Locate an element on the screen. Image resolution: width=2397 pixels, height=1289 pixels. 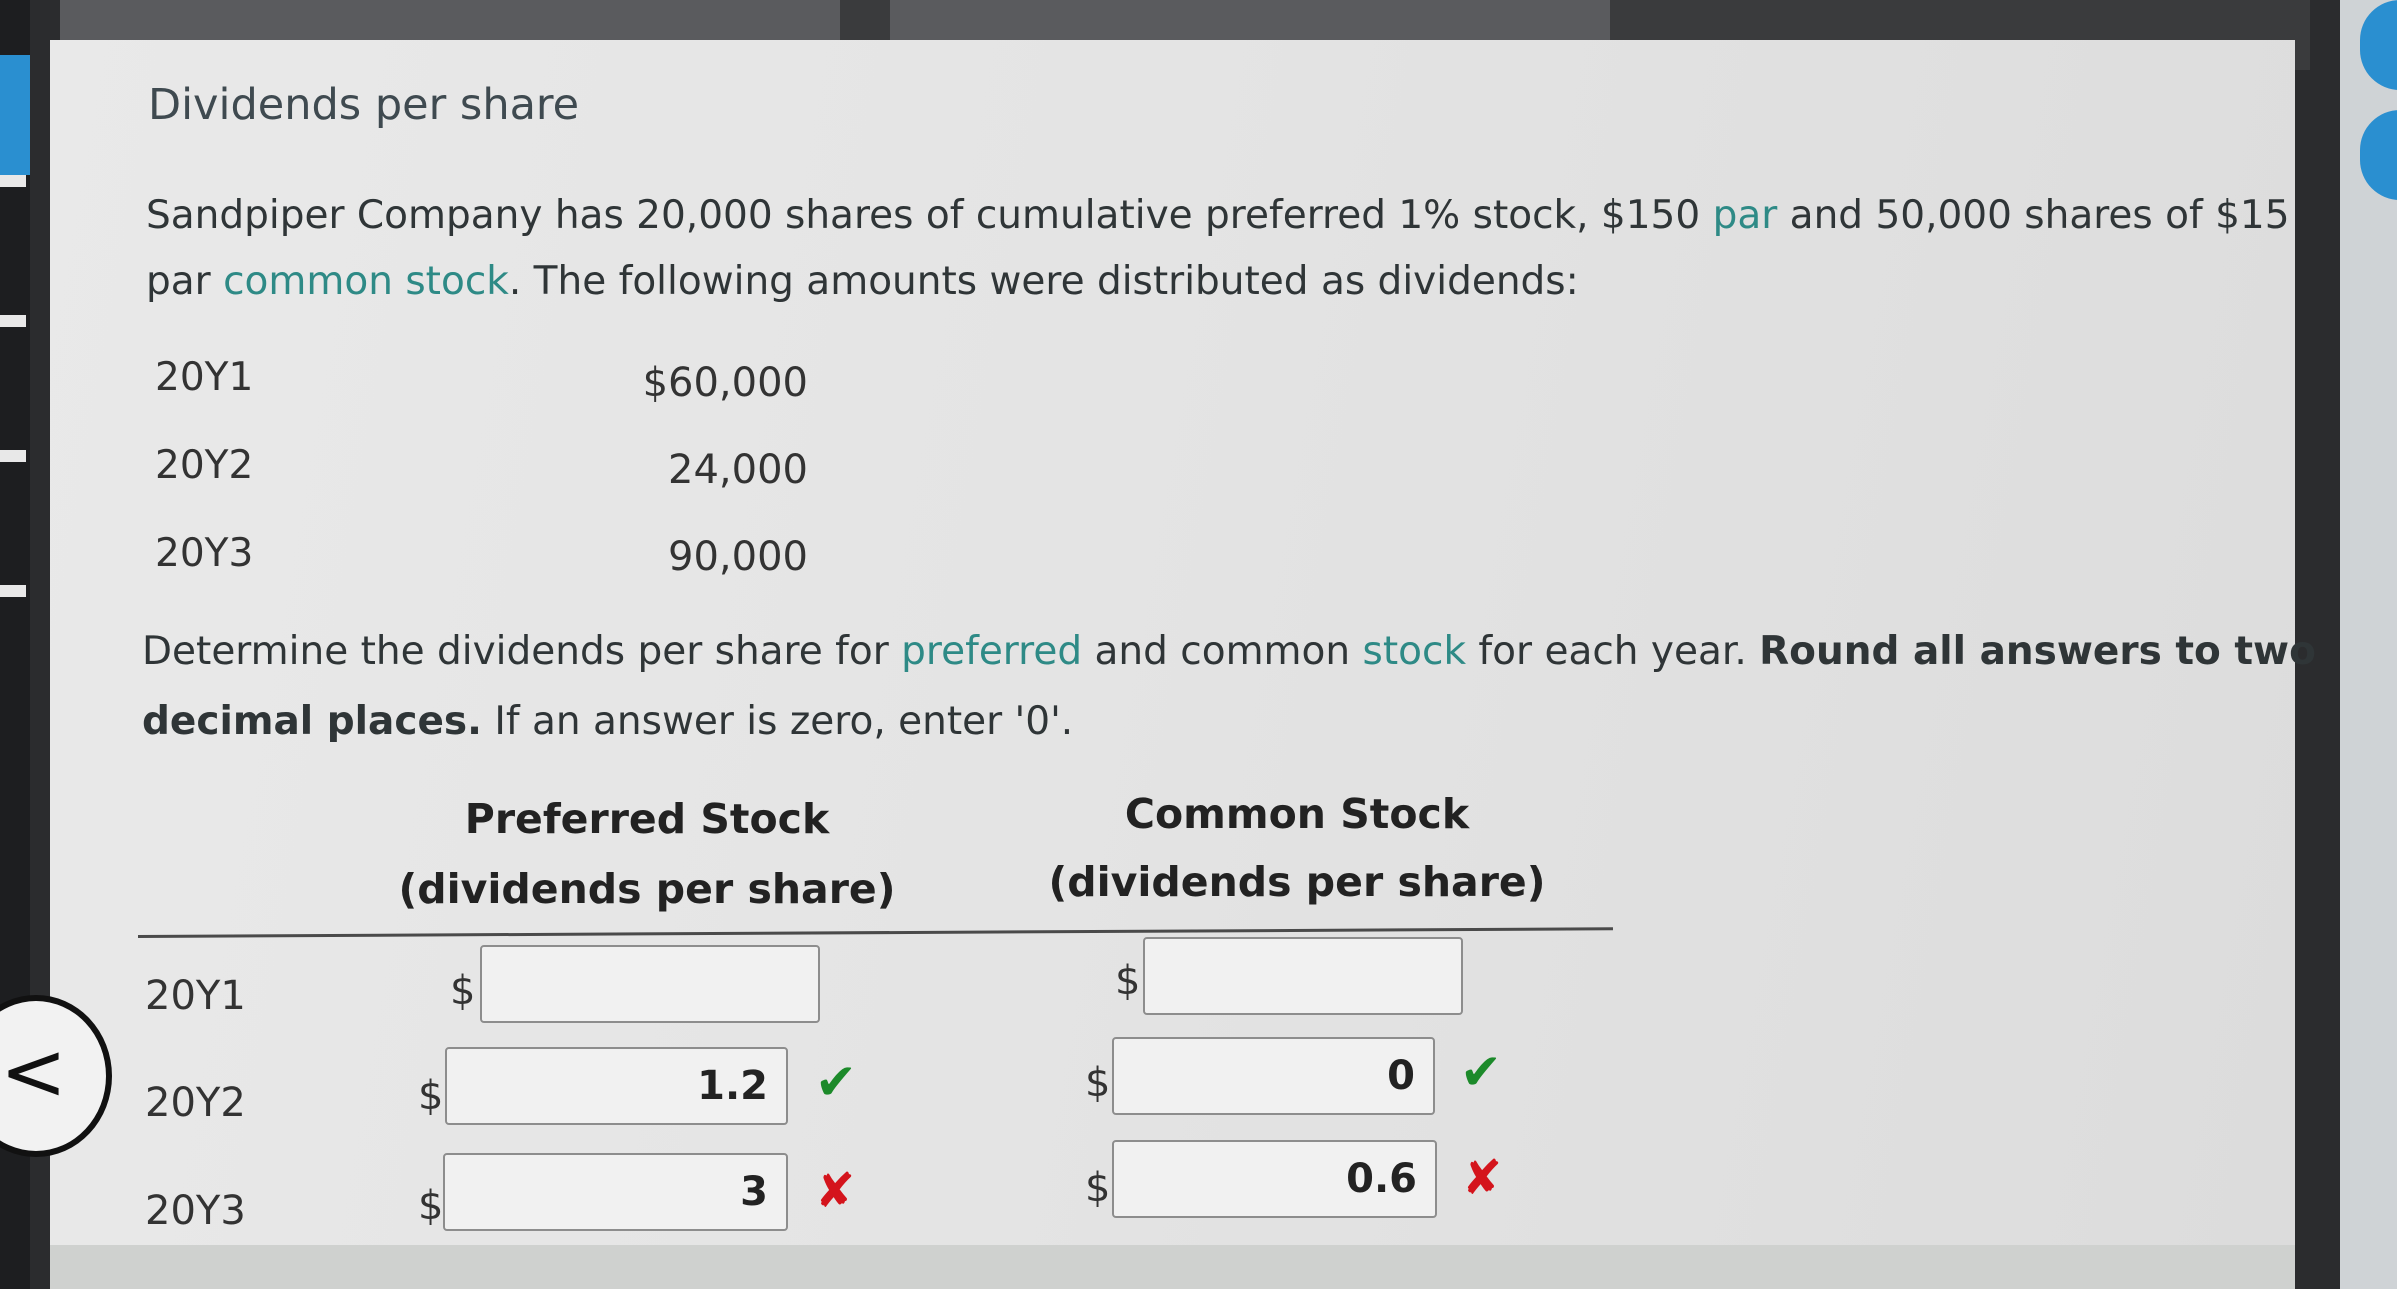
common-stock-link: common stock is located at coordinates (366, 281).